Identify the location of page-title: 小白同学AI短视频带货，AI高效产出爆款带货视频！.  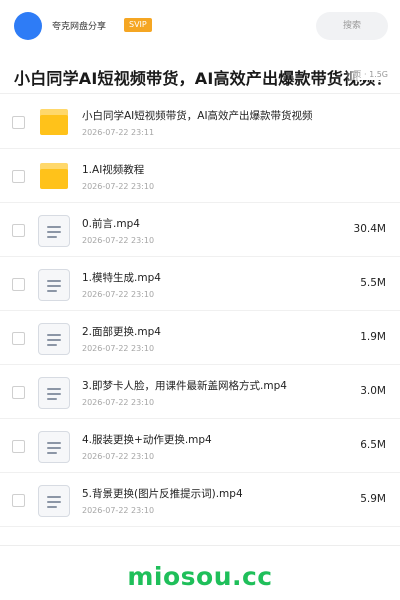
(203, 78).